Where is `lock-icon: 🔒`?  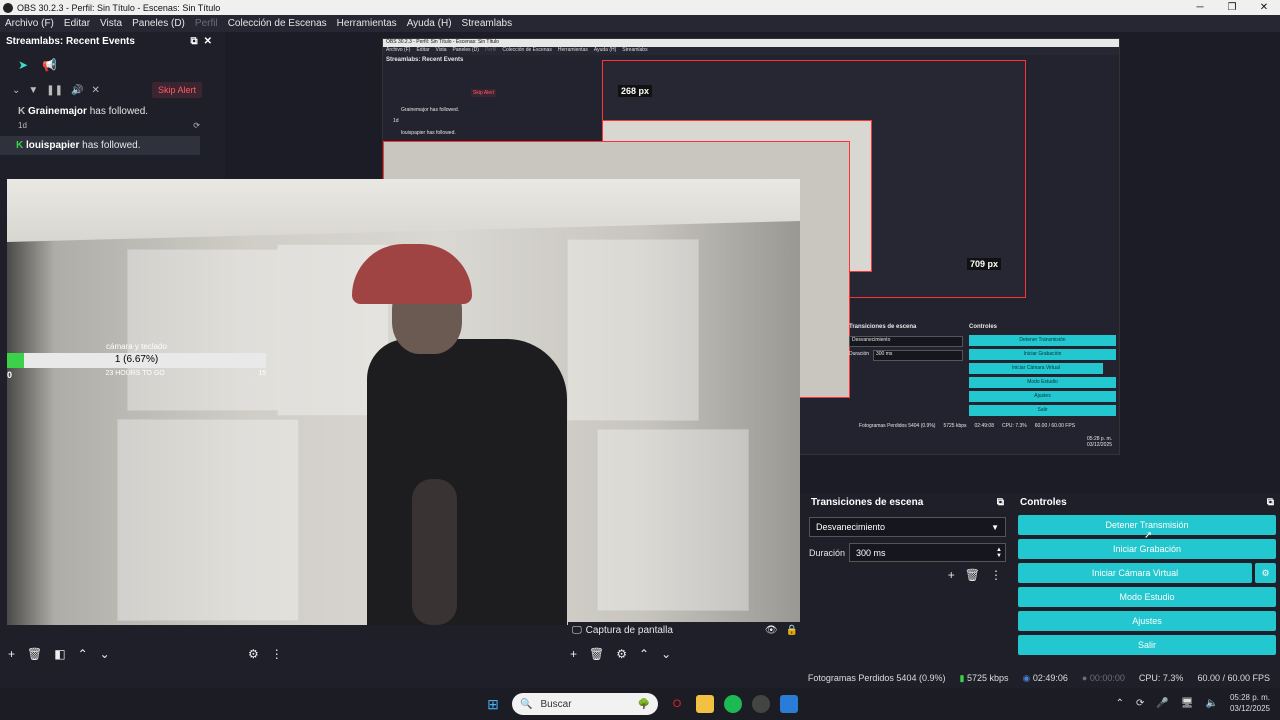
lock-icon: 🔒 is located at coordinates (792, 630).